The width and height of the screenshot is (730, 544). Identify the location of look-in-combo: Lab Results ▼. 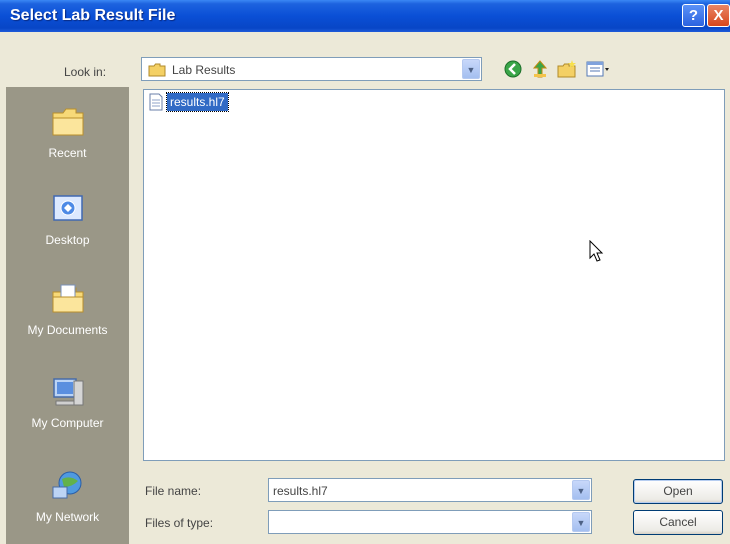
(311, 69).